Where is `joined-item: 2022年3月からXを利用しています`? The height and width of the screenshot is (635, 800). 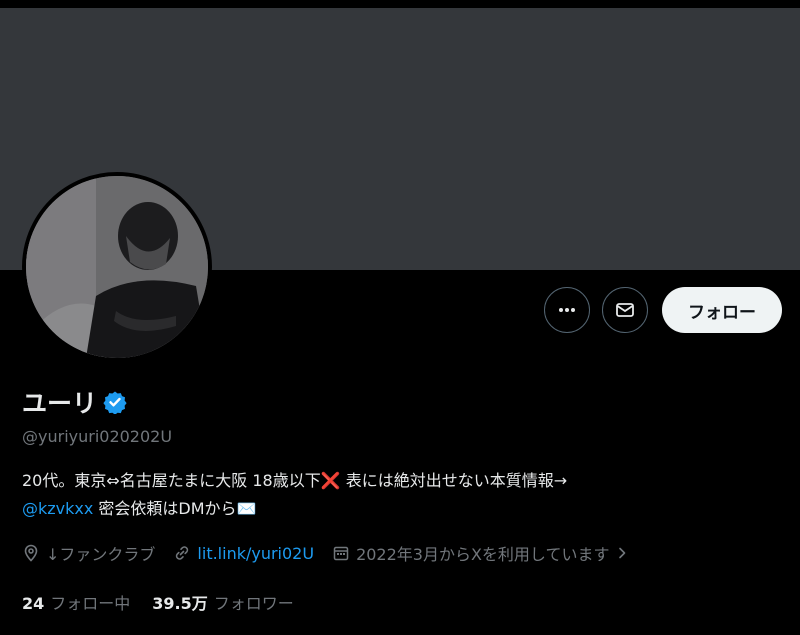
joined-item: 2022年3月からXを利用しています is located at coordinates (483, 553).